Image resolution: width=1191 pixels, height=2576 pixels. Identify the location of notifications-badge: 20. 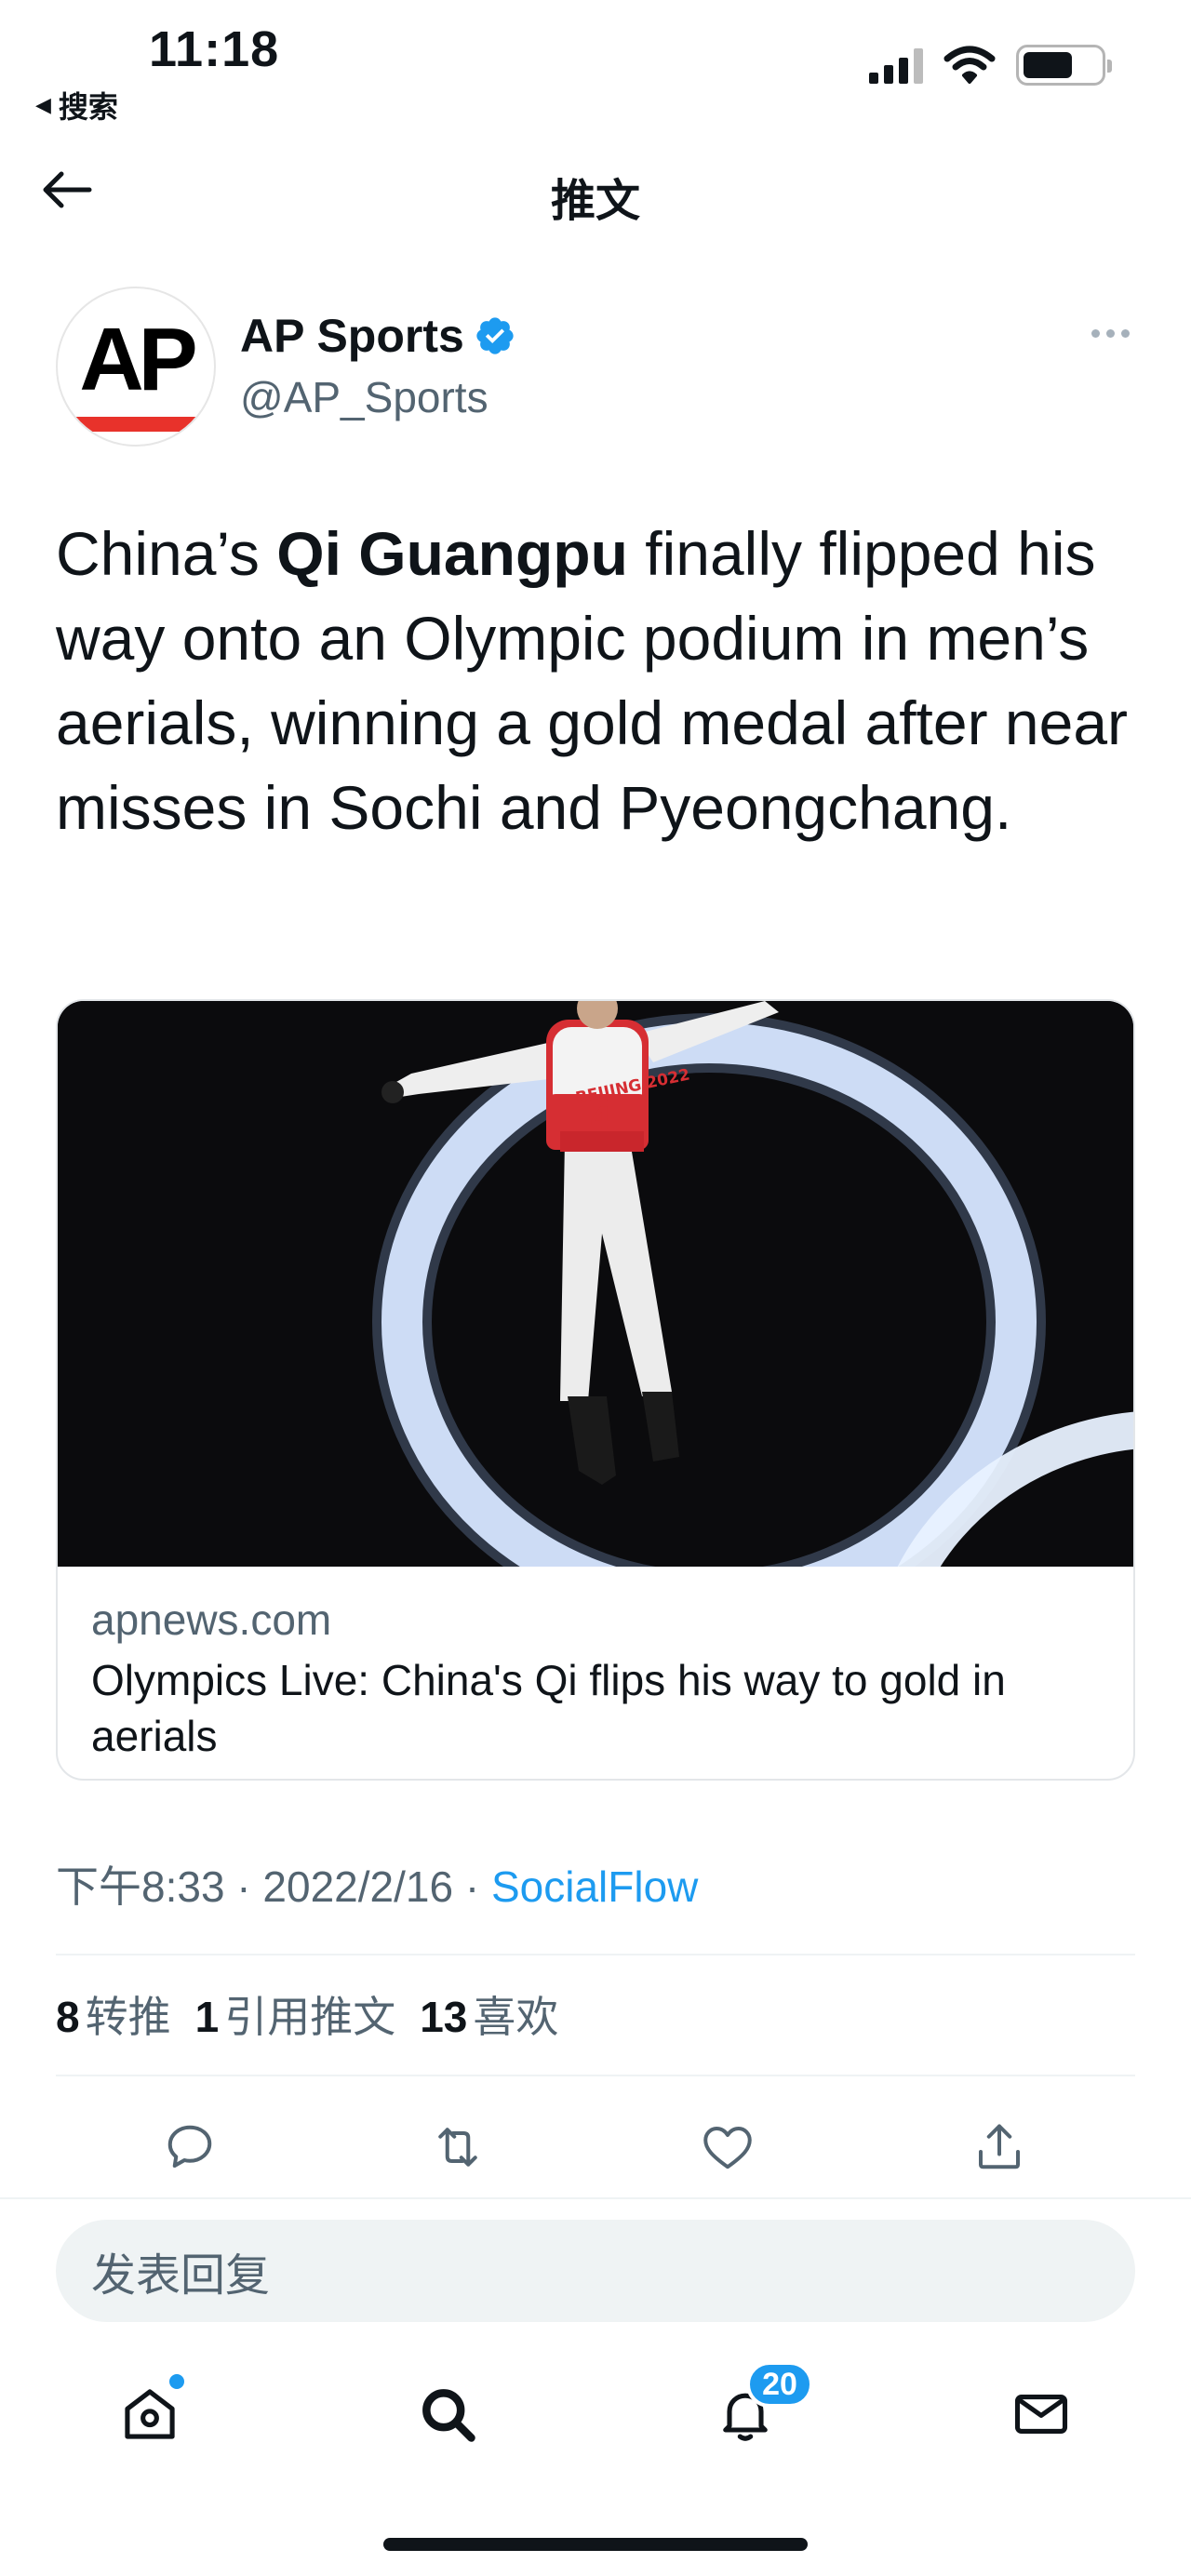
(779, 2384).